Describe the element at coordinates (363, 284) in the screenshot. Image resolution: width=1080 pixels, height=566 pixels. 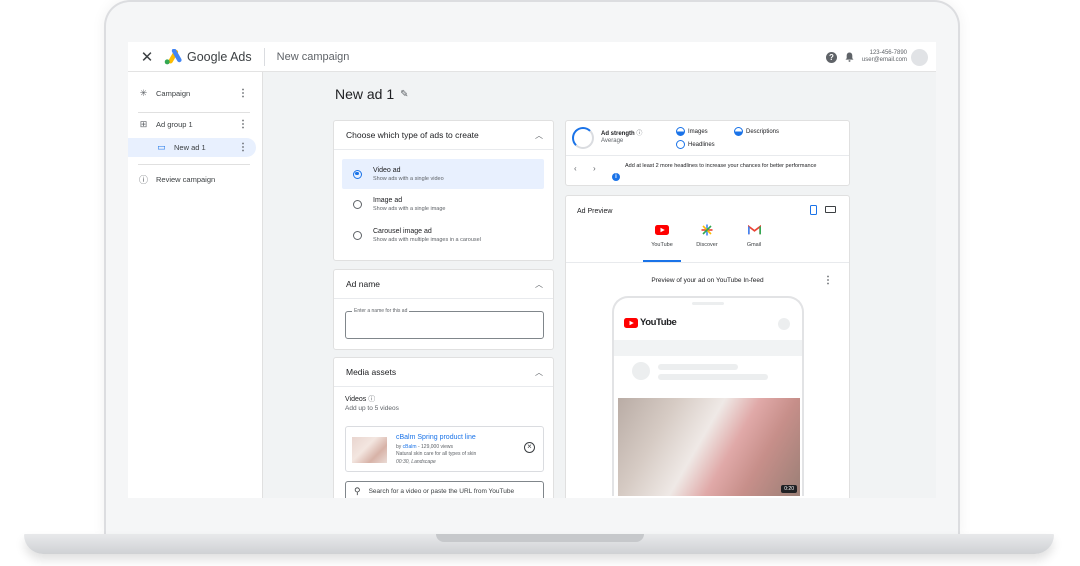
I see `ad-name-heading: Ad name` at that location.